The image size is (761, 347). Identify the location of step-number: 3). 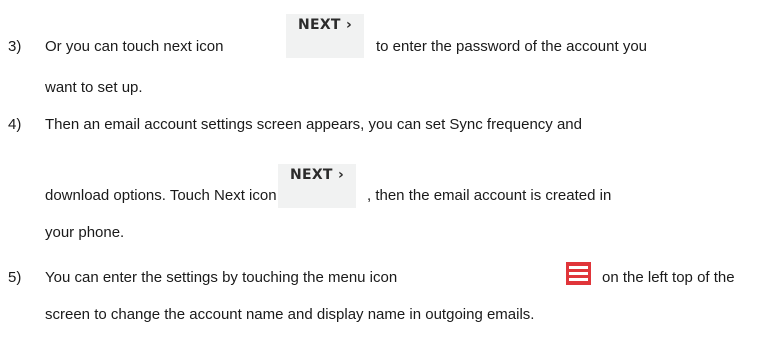
(15, 46).